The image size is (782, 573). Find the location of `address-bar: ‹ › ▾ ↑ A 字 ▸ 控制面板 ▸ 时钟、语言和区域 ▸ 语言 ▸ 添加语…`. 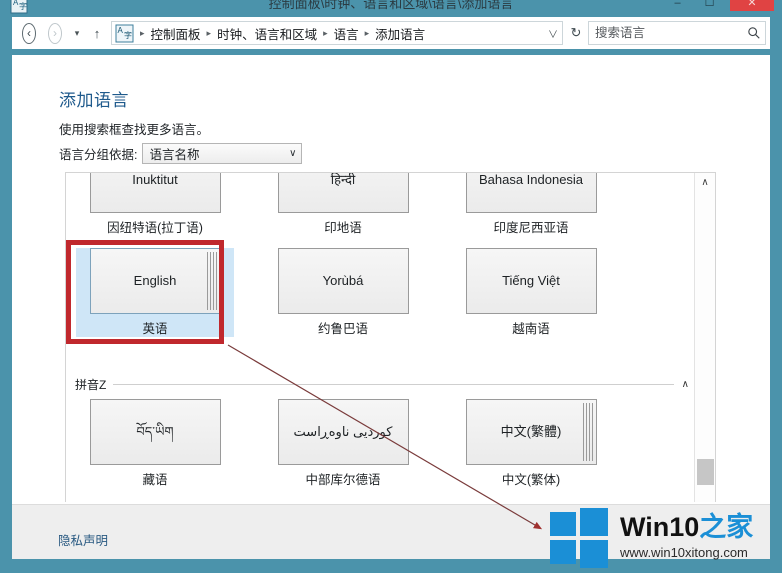

address-bar: ‹ › ▾ ↑ A 字 ▸ 控制面板 ▸ 时钟、语言和区域 ▸ 语言 ▸ 添加语… is located at coordinates (391, 33).